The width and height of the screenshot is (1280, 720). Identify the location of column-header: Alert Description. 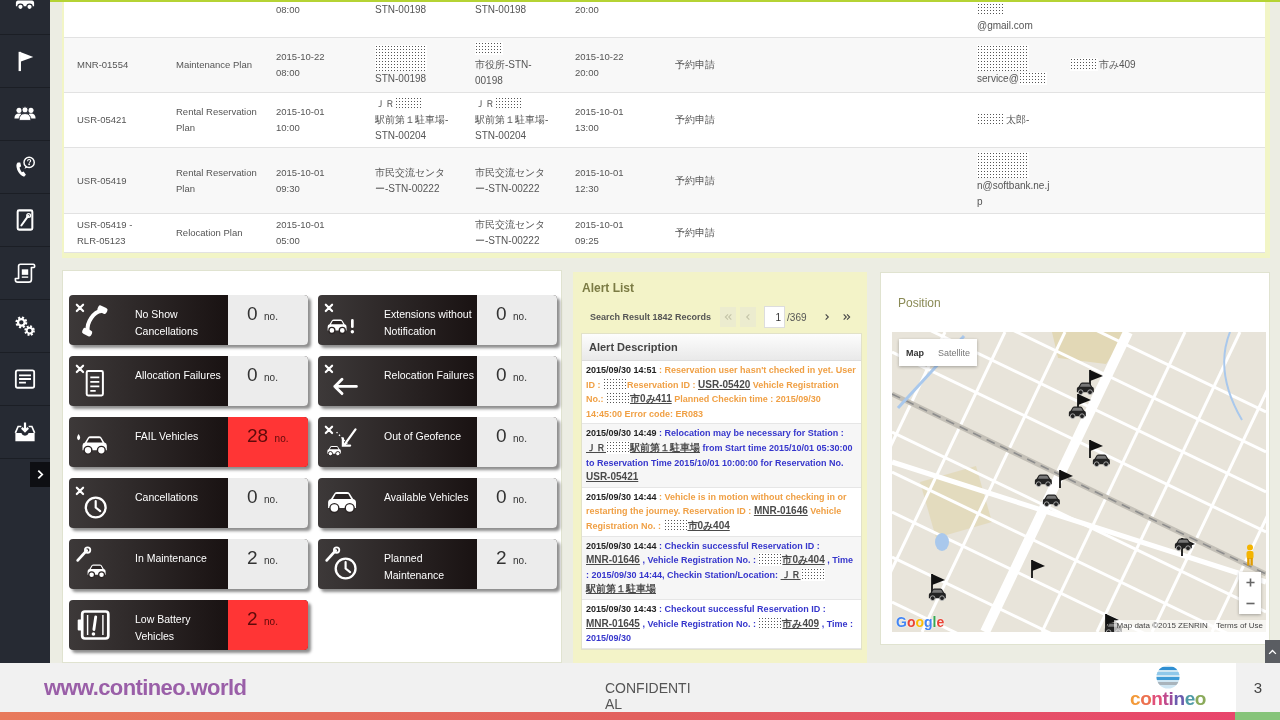
(721, 347).